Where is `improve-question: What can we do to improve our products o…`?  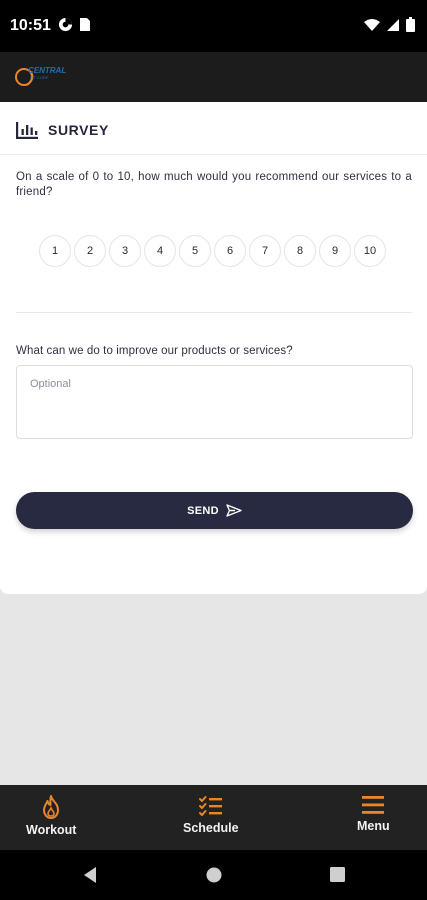
improve-question: What can we do to improve our products o… is located at coordinates (154, 351).